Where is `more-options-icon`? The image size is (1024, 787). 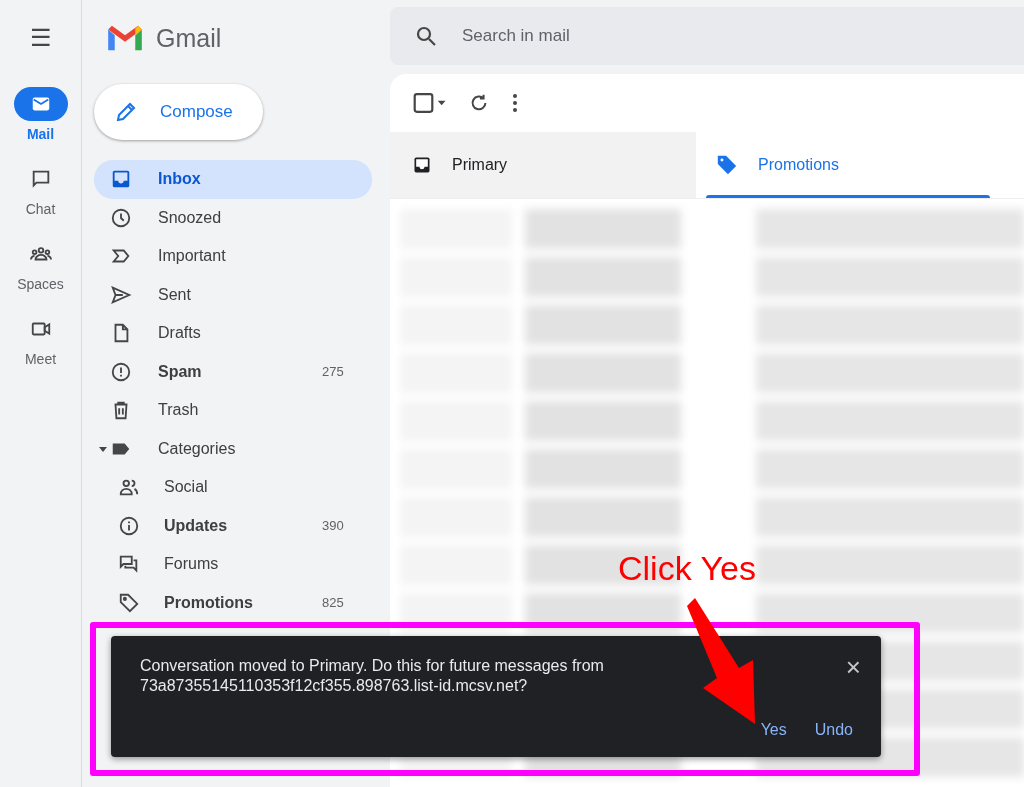 more-options-icon is located at coordinates (515, 103).